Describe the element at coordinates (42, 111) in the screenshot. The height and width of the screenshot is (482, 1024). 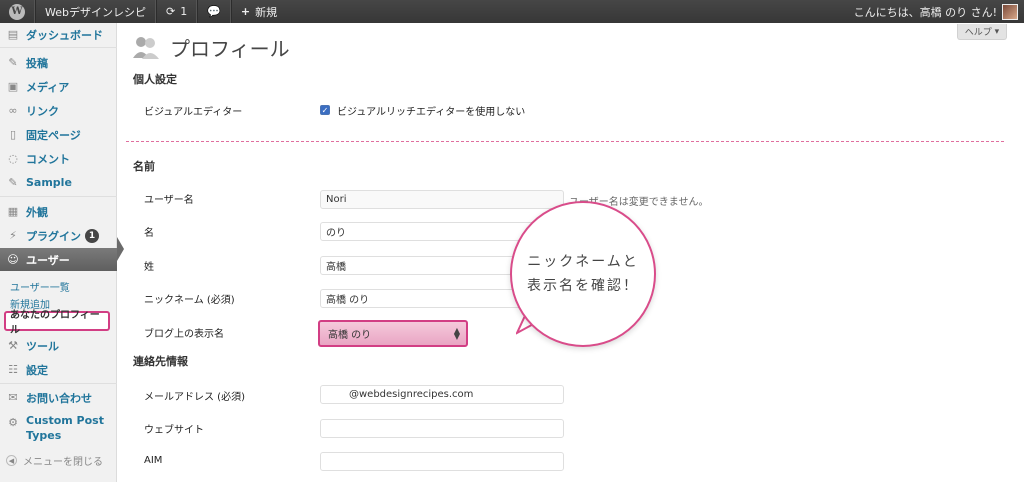
I see `menu-label: リンク` at that location.